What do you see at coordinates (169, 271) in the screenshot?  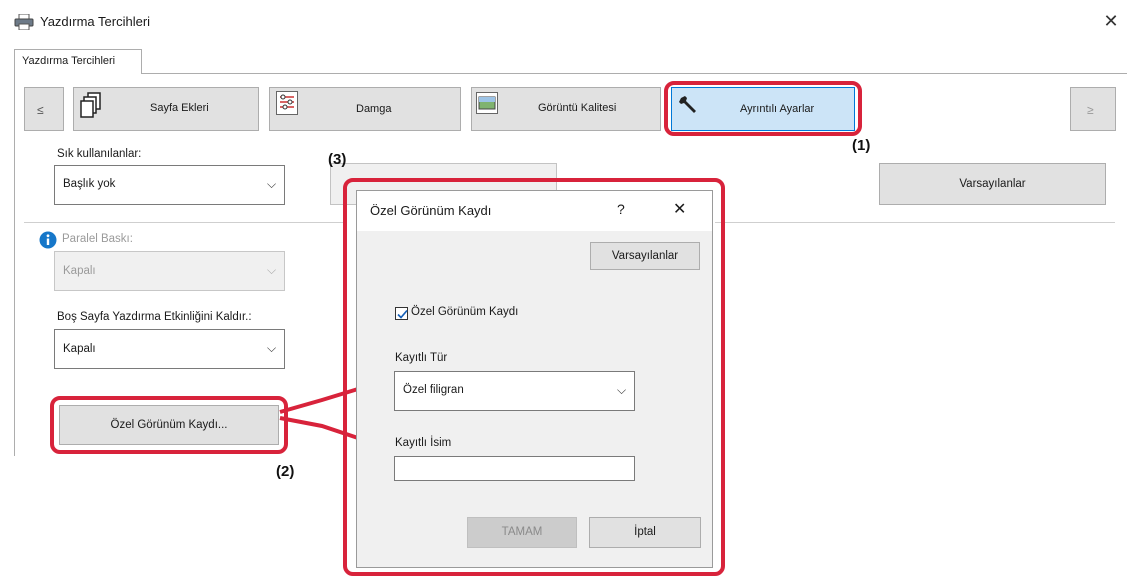 I see `parallel-print-select: Kapalı ⌵` at bounding box center [169, 271].